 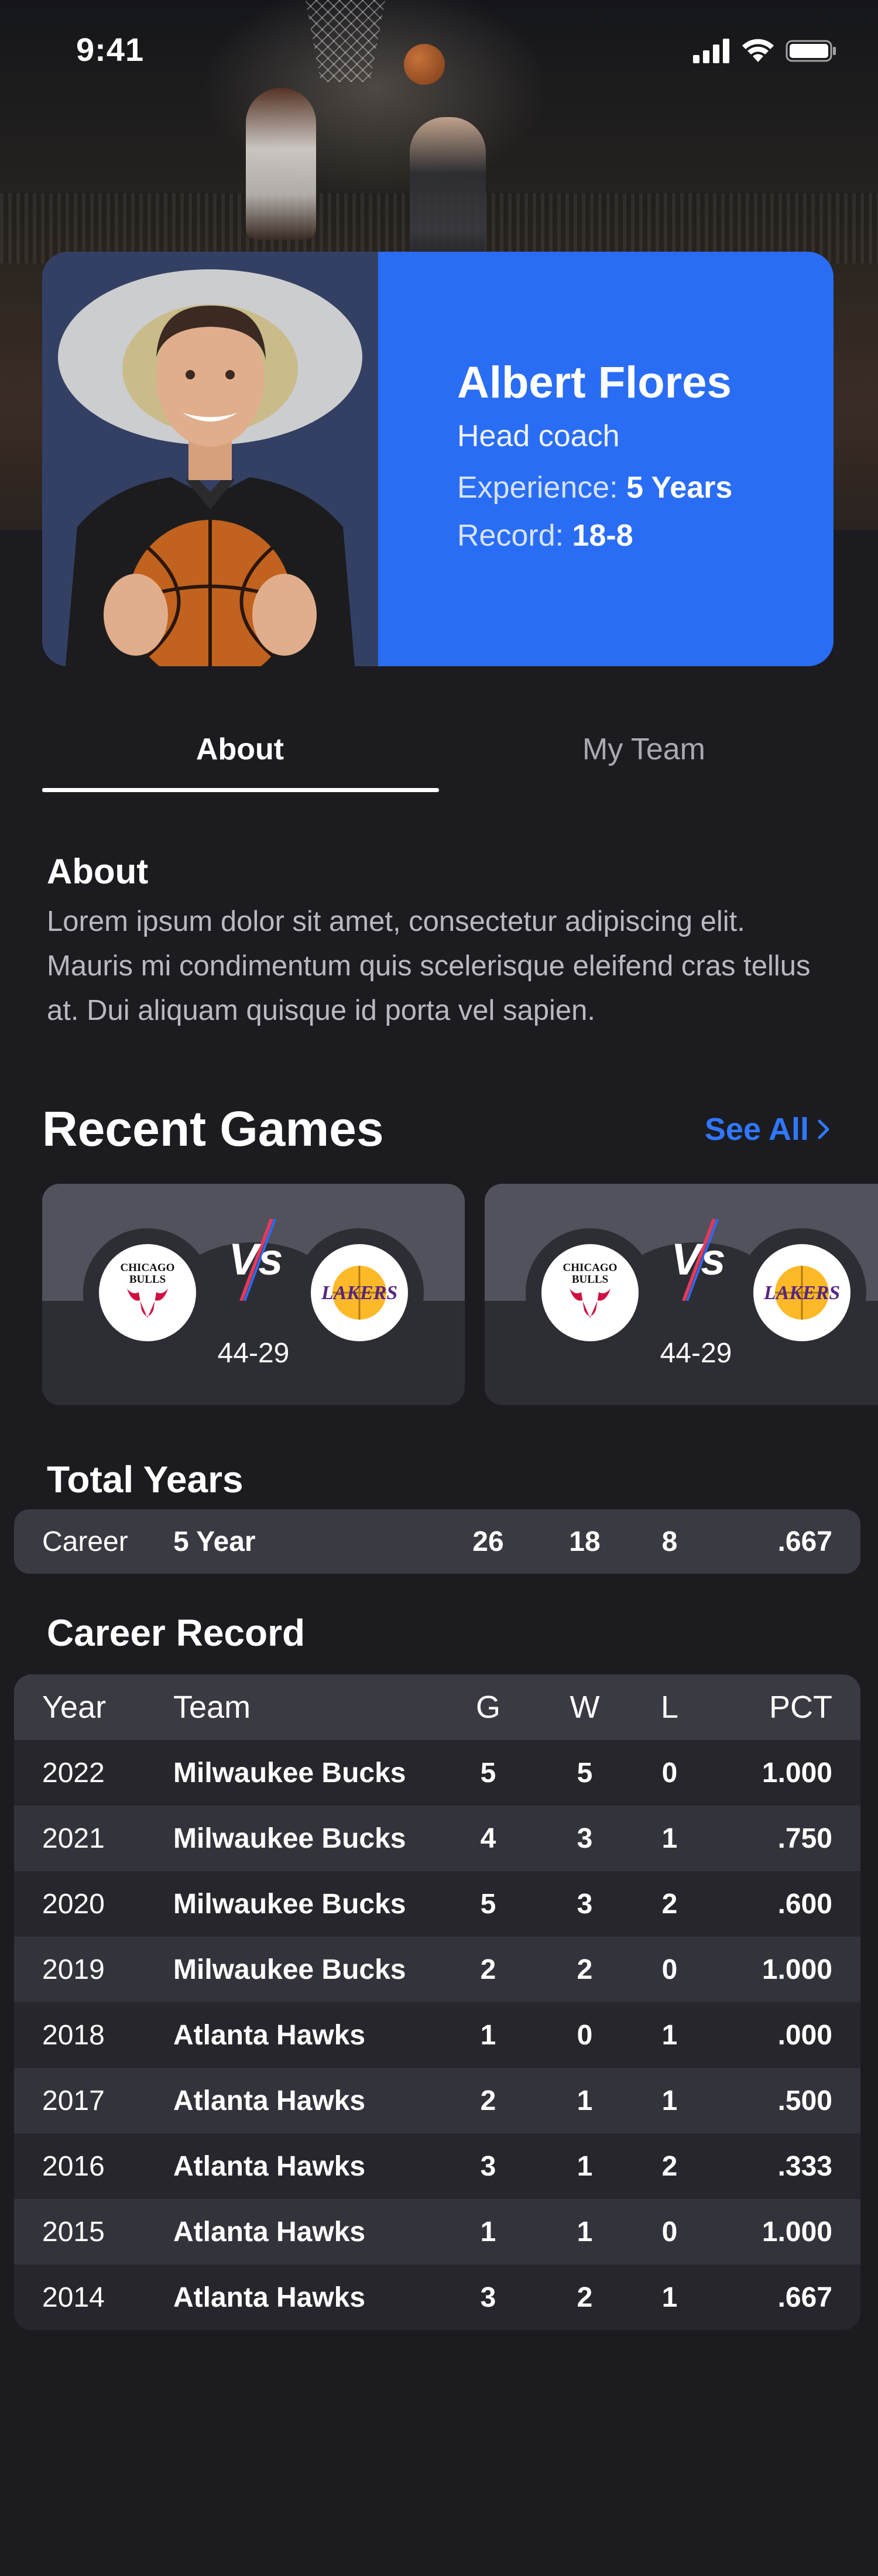 What do you see at coordinates (488, 1707) in the screenshot?
I see `header-g: G` at bounding box center [488, 1707].